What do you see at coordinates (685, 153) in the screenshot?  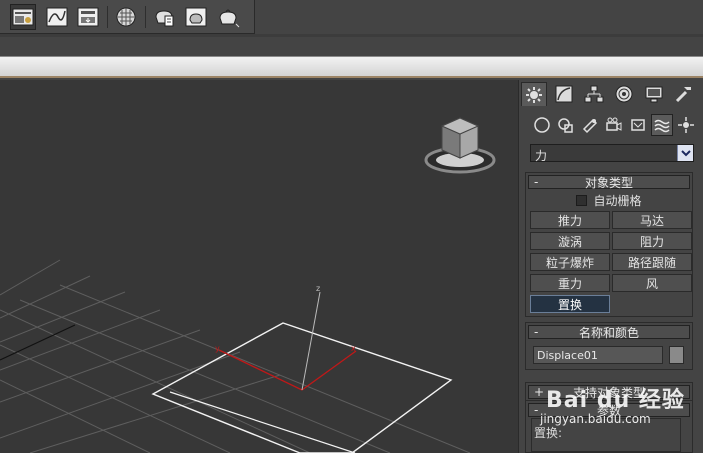 I see `chevron-down-icon` at bounding box center [685, 153].